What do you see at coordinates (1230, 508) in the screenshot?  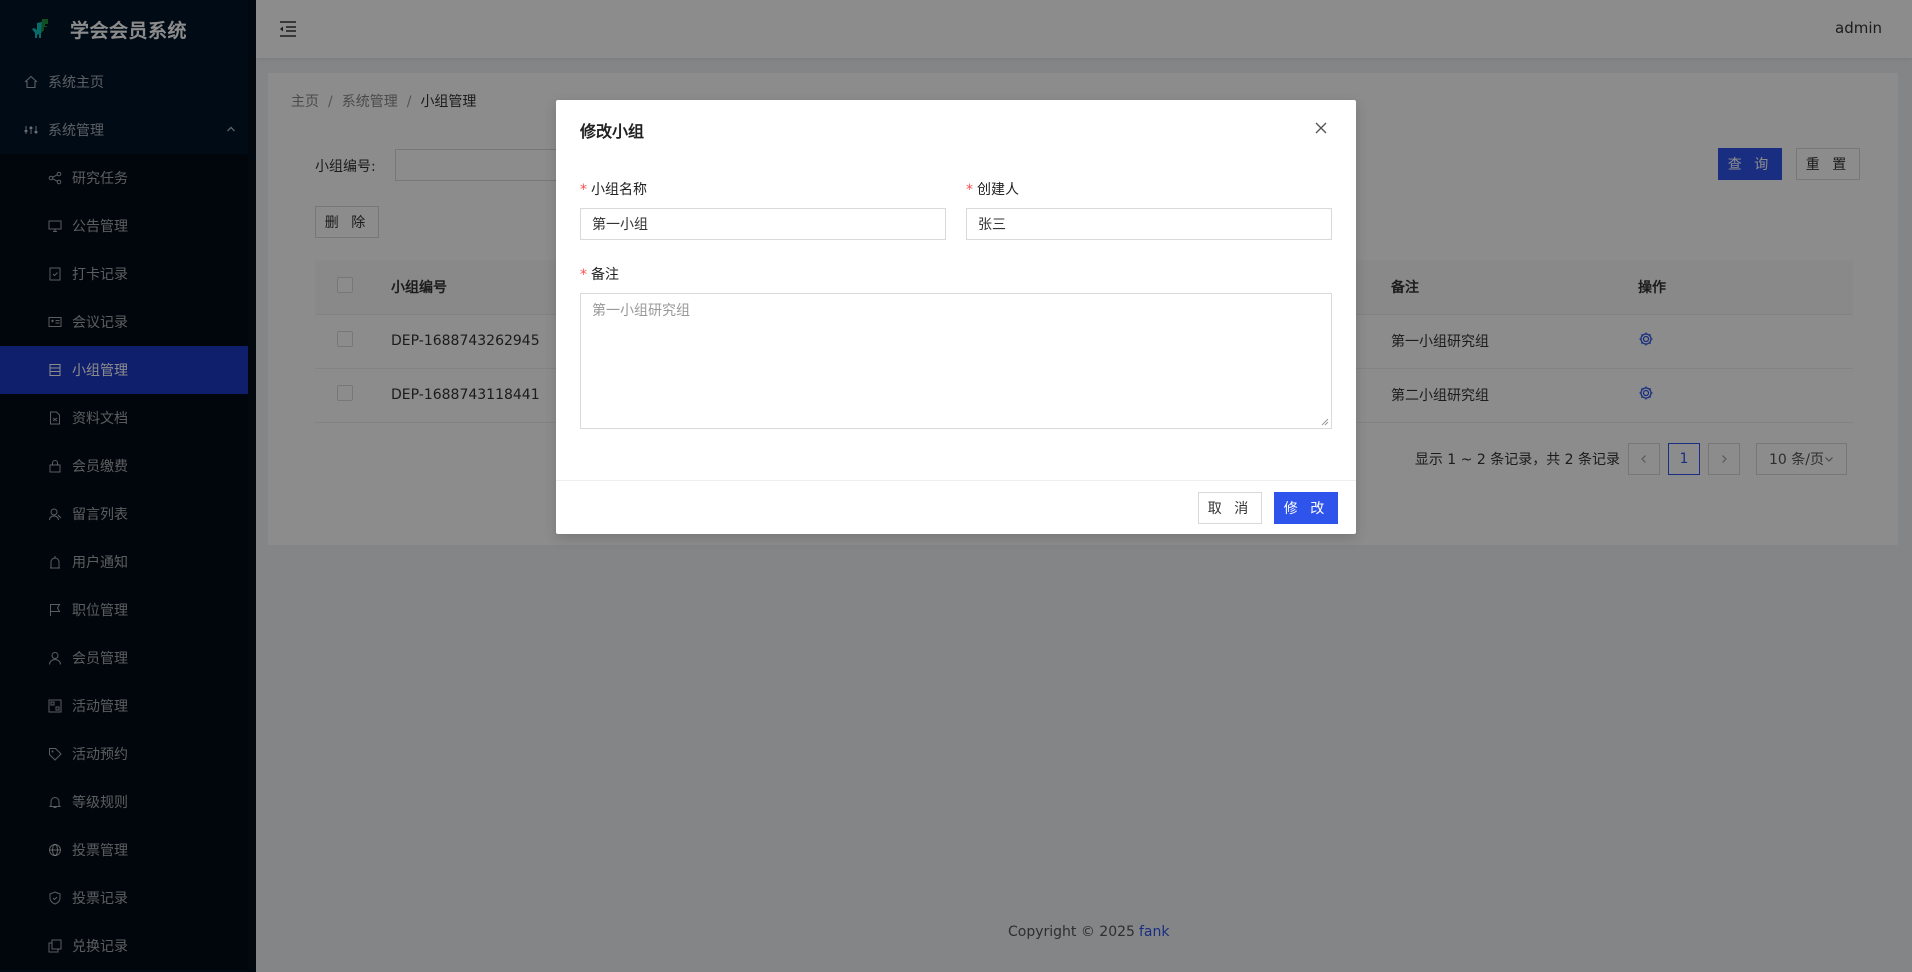 I see `cancel-button: 取 消` at bounding box center [1230, 508].